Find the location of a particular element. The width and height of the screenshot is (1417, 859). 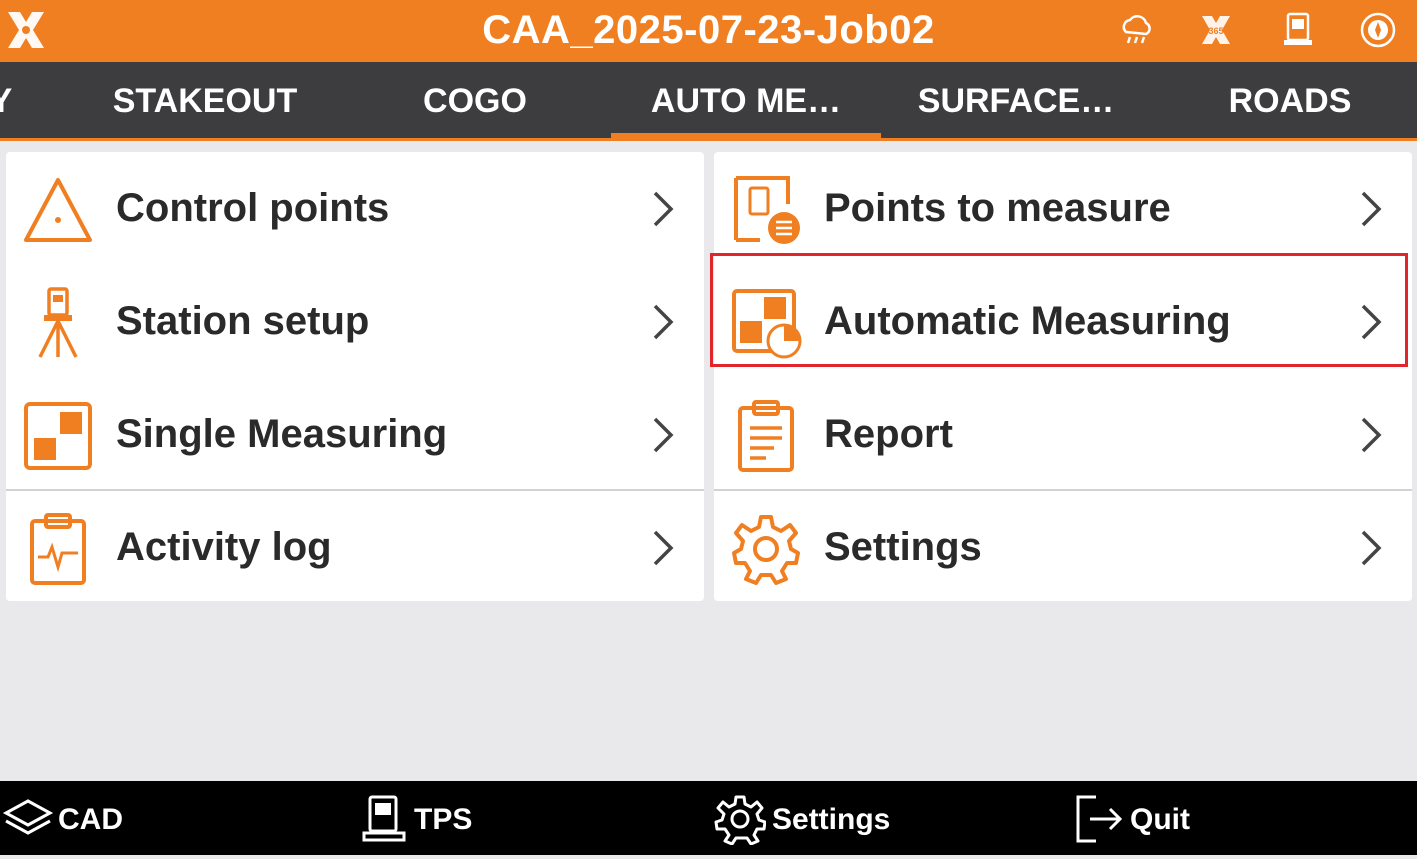

menu-item-control-points: Control points is located at coordinates (355, 208).